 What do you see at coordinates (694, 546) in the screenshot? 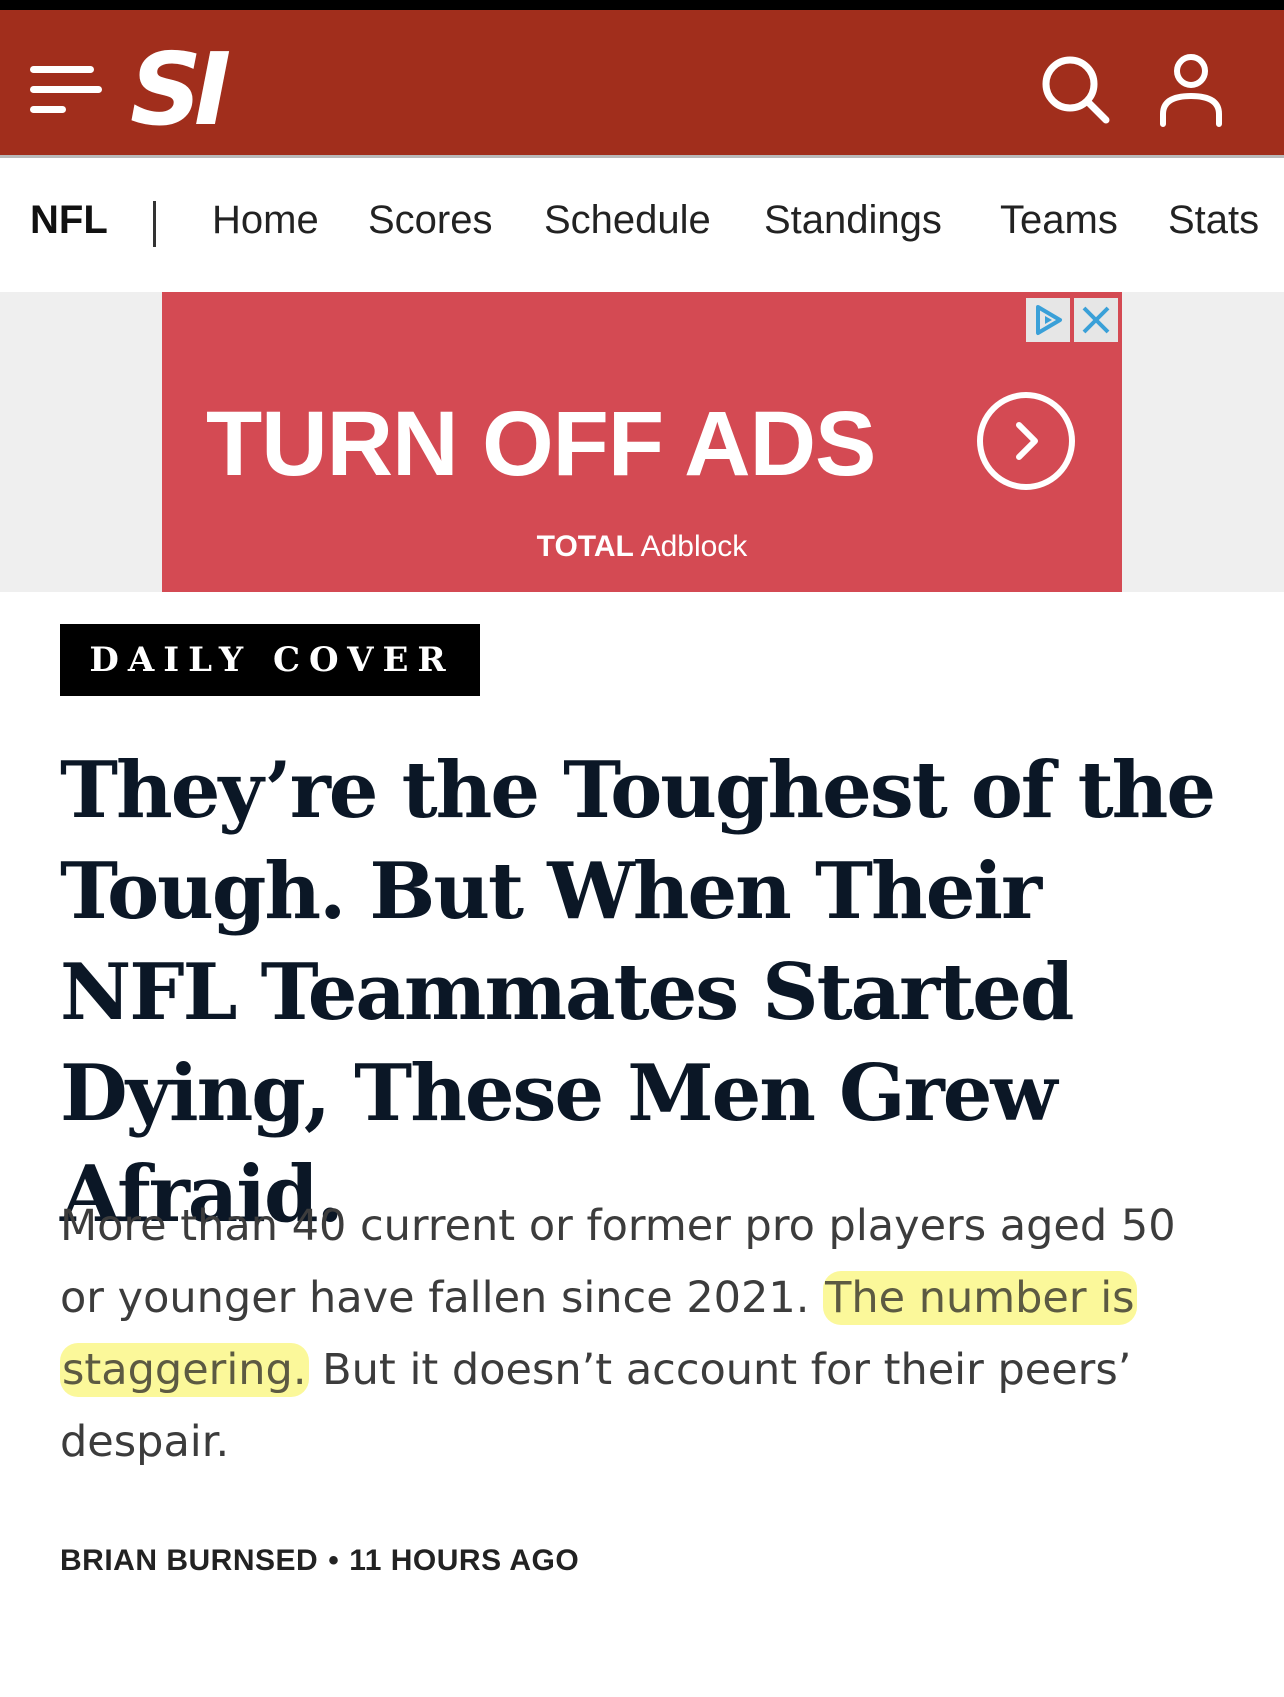
I see `ad-brand-rest: Adblock` at bounding box center [694, 546].